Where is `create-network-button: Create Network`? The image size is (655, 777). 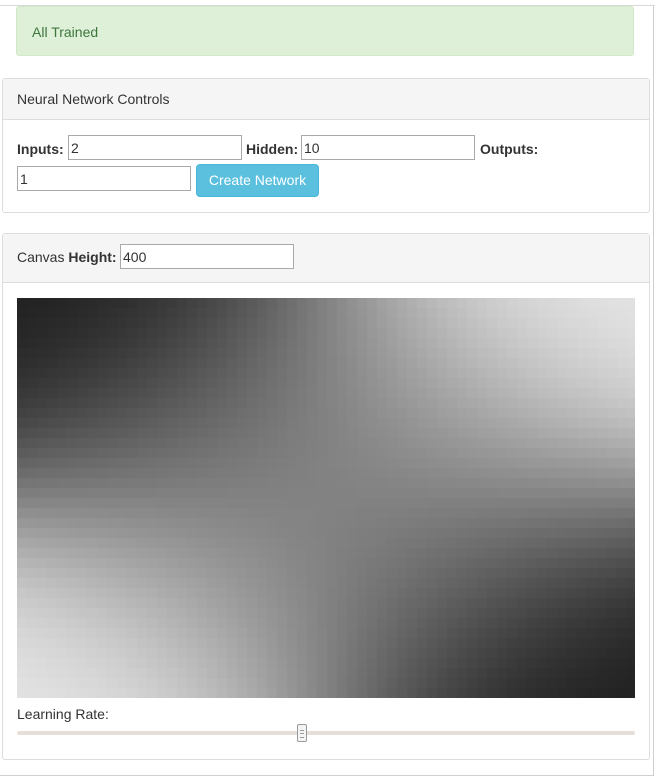
create-network-button: Create Network is located at coordinates (257, 180).